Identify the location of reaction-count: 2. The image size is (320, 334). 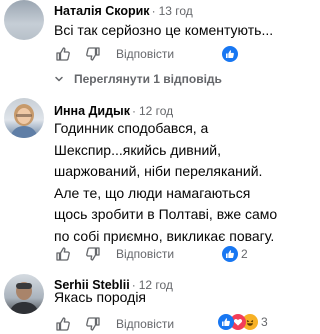
(244, 254).